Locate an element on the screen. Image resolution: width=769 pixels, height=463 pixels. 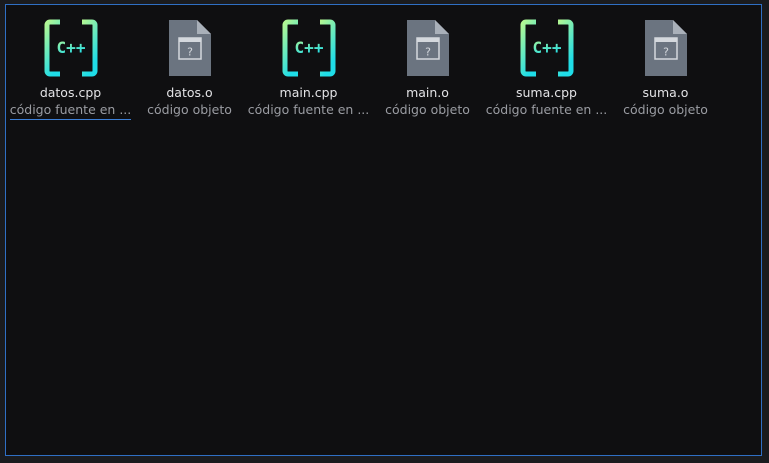
file-item-suma-o: ? suma.o código objeto is located at coordinates (665, 69).